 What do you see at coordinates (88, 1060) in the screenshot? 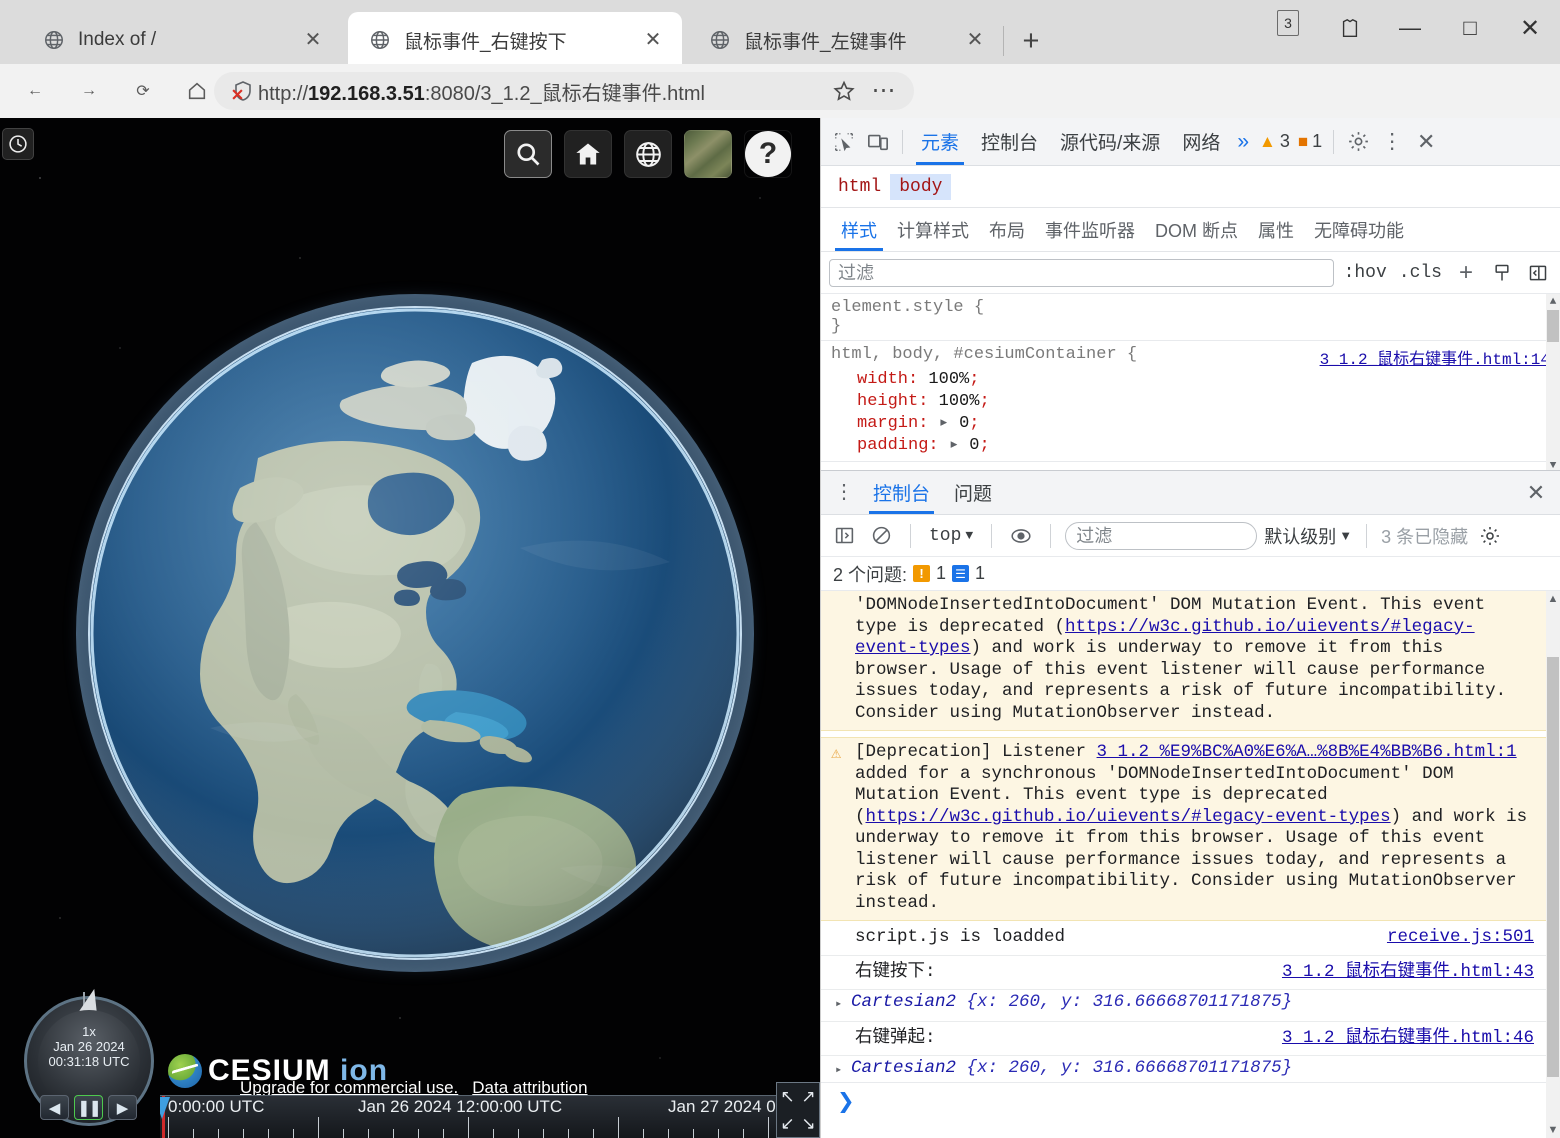
I see `animation-widget: 1x Jan 26 2024 00:31:18 UTC ◀ ❚❚ ▶` at bounding box center [88, 1060].